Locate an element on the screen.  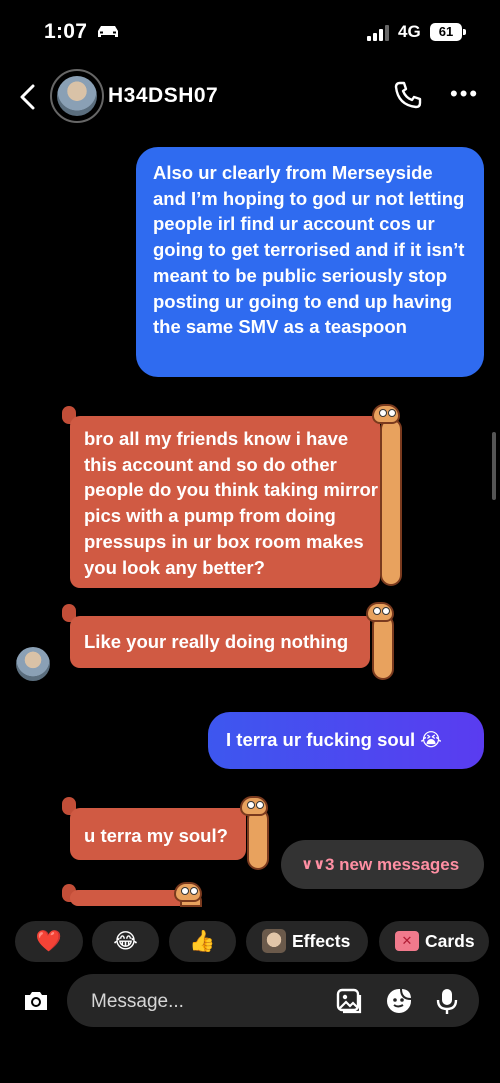
phone-icon is located at coordinates (408, 95).